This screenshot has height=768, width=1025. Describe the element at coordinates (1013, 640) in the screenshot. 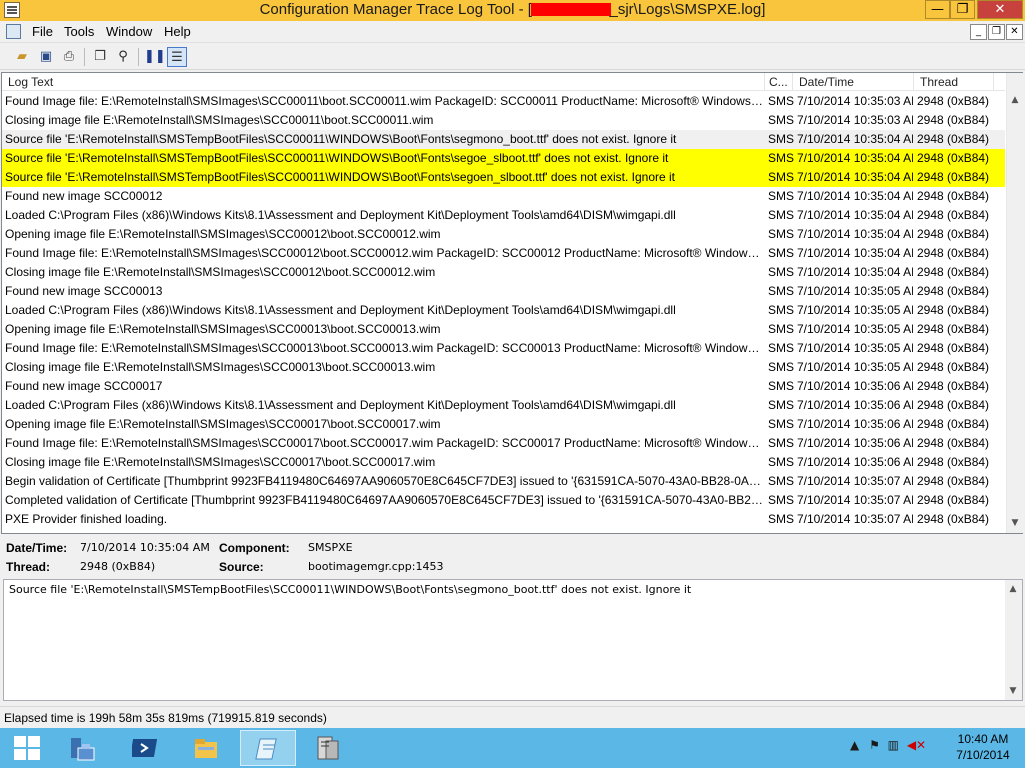

I see `message-scrollbar: ▲ ▼` at that location.